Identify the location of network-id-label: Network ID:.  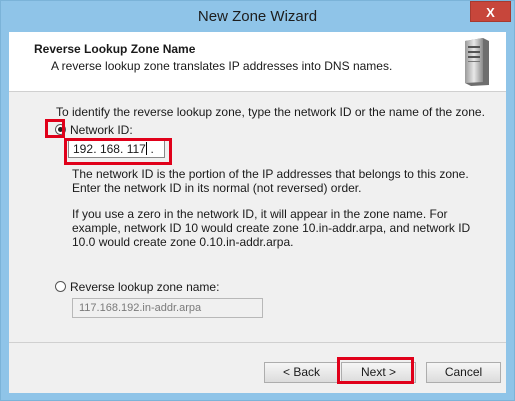
(101, 130).